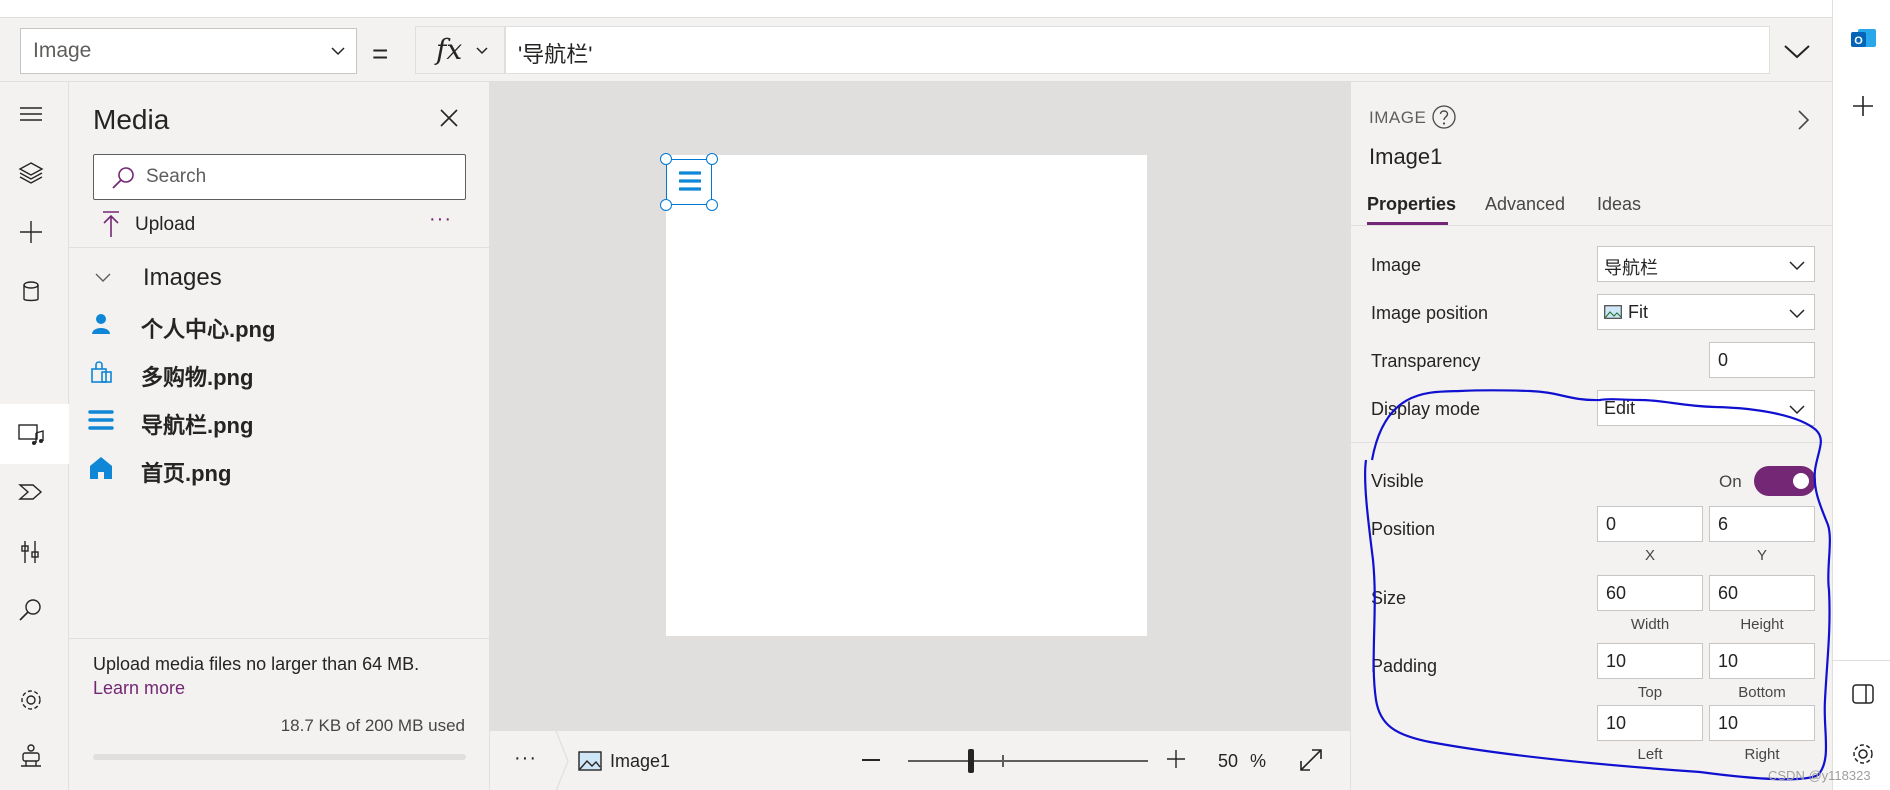 This screenshot has height=790, width=1890. I want to click on zoom-in-icon, so click(1176, 759).